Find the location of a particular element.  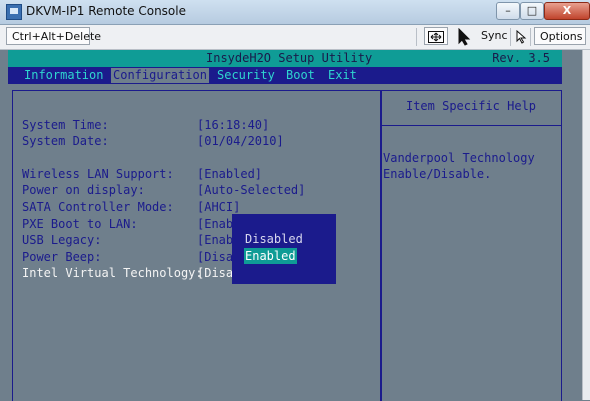

setting-value-wireless-lan: [Enabled] is located at coordinates (229, 174).